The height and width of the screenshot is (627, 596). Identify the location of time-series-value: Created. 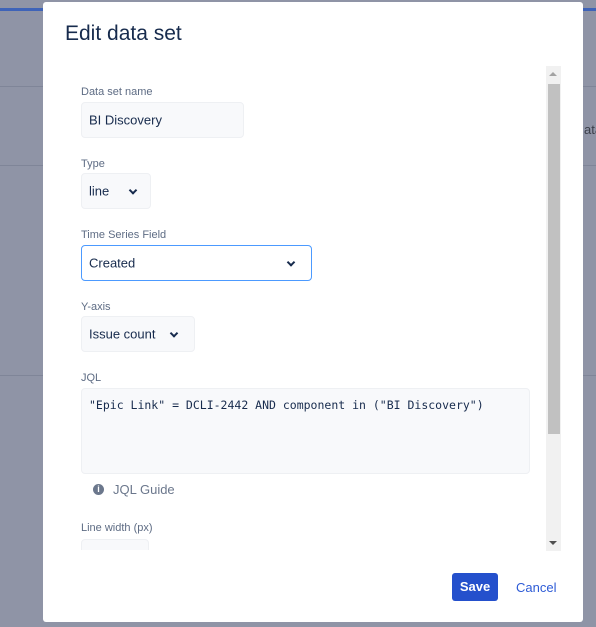
(112, 263).